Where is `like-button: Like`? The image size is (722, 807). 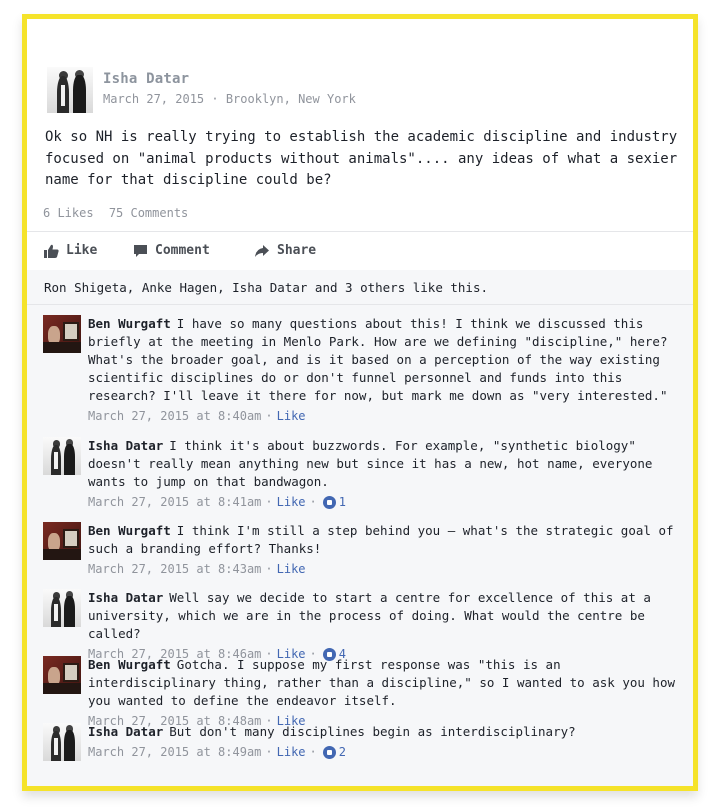 like-button: Like is located at coordinates (70, 250).